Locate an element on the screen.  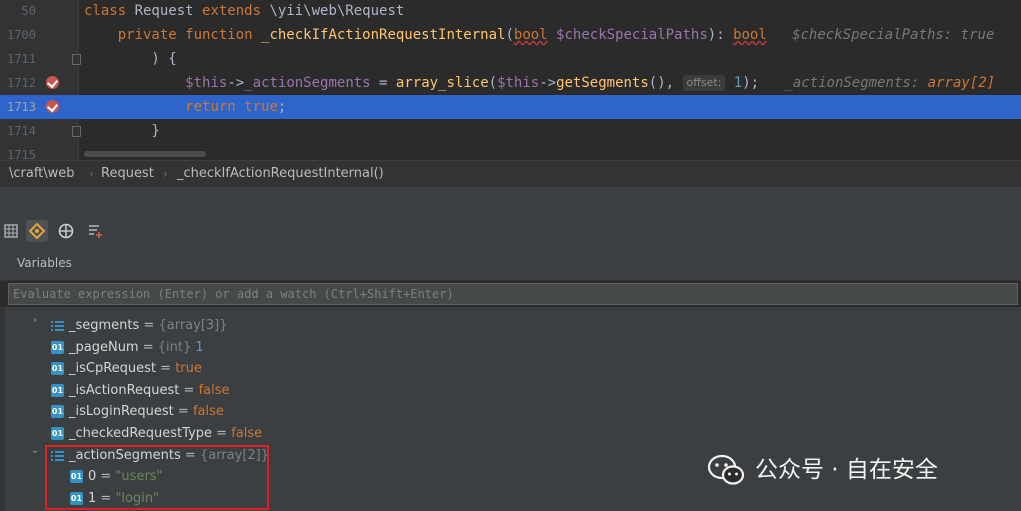
code-text: return true; is located at coordinates (185, 107).